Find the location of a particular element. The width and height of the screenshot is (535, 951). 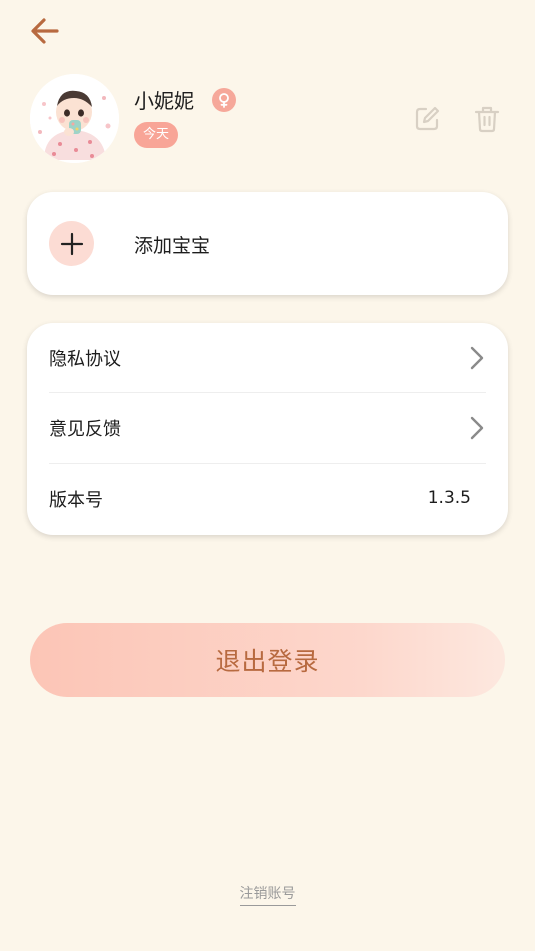

logout-button: 退出登录 is located at coordinates (267, 660).